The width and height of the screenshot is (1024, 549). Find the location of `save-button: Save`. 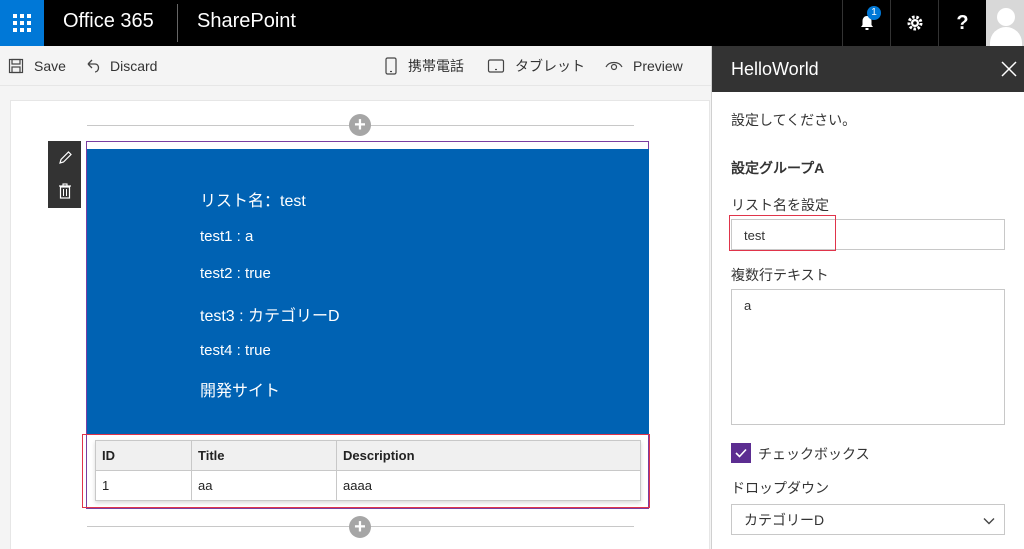

save-button: Save is located at coordinates (37, 66).